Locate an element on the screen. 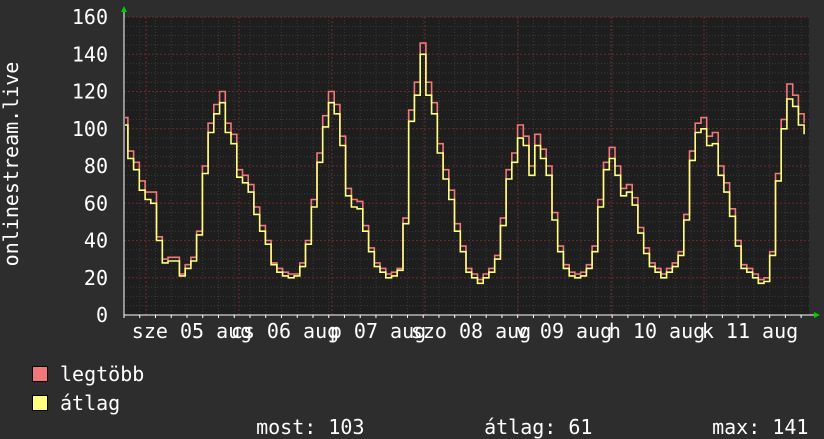 This screenshot has width=824, height=439. stat-maximum-label: max: is located at coordinates (736, 427).